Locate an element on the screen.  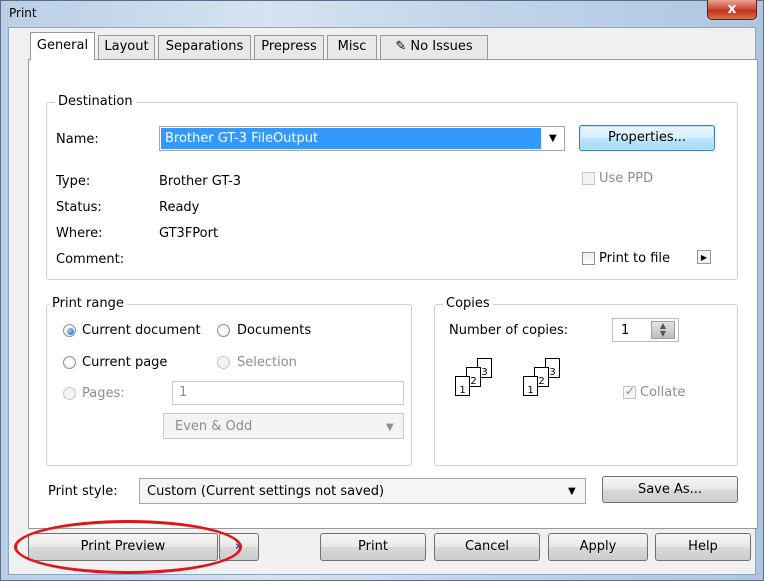
print-button: Print is located at coordinates (373, 547).